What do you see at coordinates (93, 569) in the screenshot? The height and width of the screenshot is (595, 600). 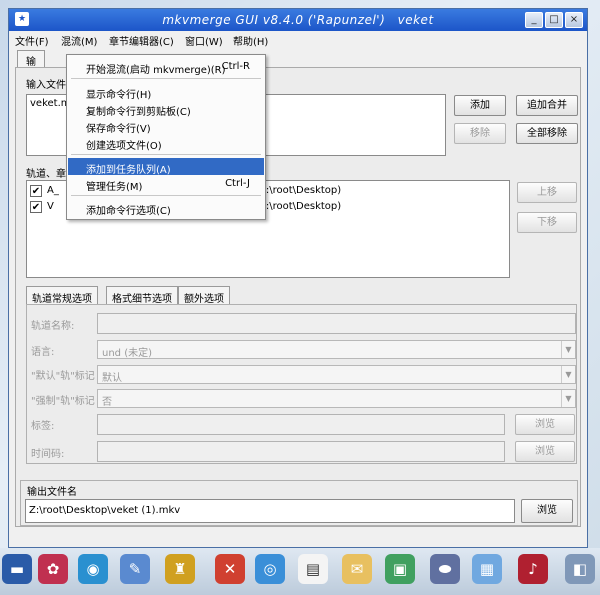 I see `taskbar-app-icon: ◉` at bounding box center [93, 569].